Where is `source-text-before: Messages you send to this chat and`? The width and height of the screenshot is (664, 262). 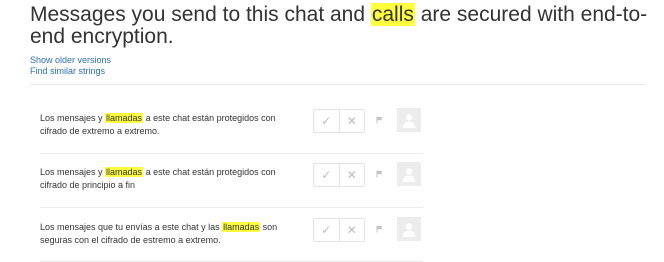
source-text-before: Messages you send to this chat and is located at coordinates (200, 14).